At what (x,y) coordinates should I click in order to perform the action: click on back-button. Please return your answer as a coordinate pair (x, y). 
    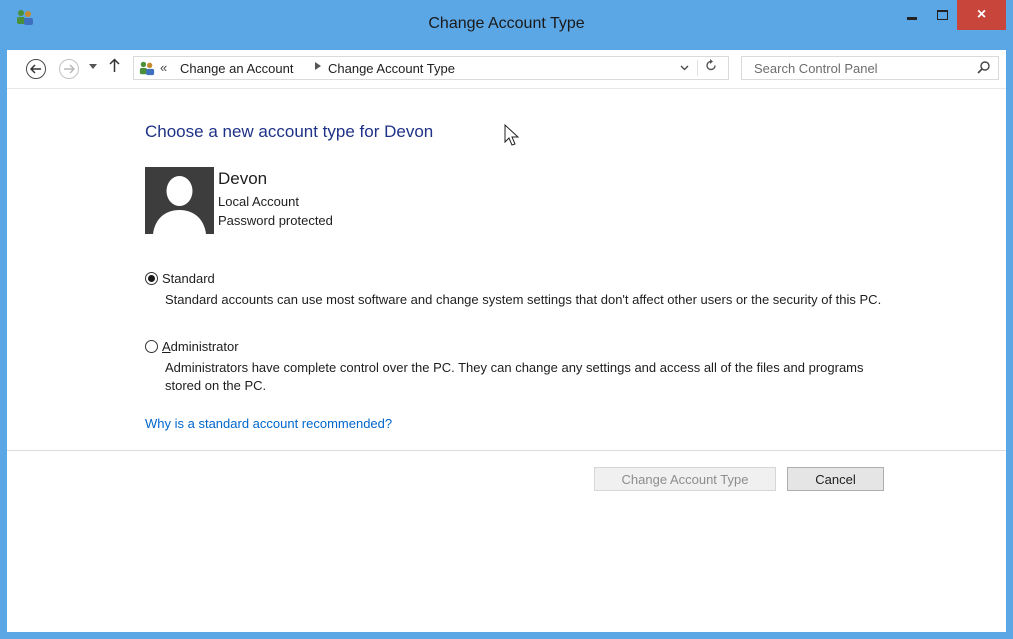
    Looking at the image, I should click on (36, 69).